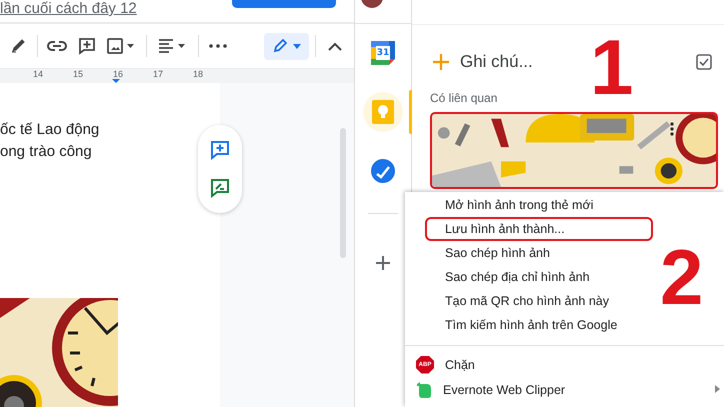 This screenshot has height=407, width=724. I want to click on section-heading: Có liên quan, so click(464, 99).